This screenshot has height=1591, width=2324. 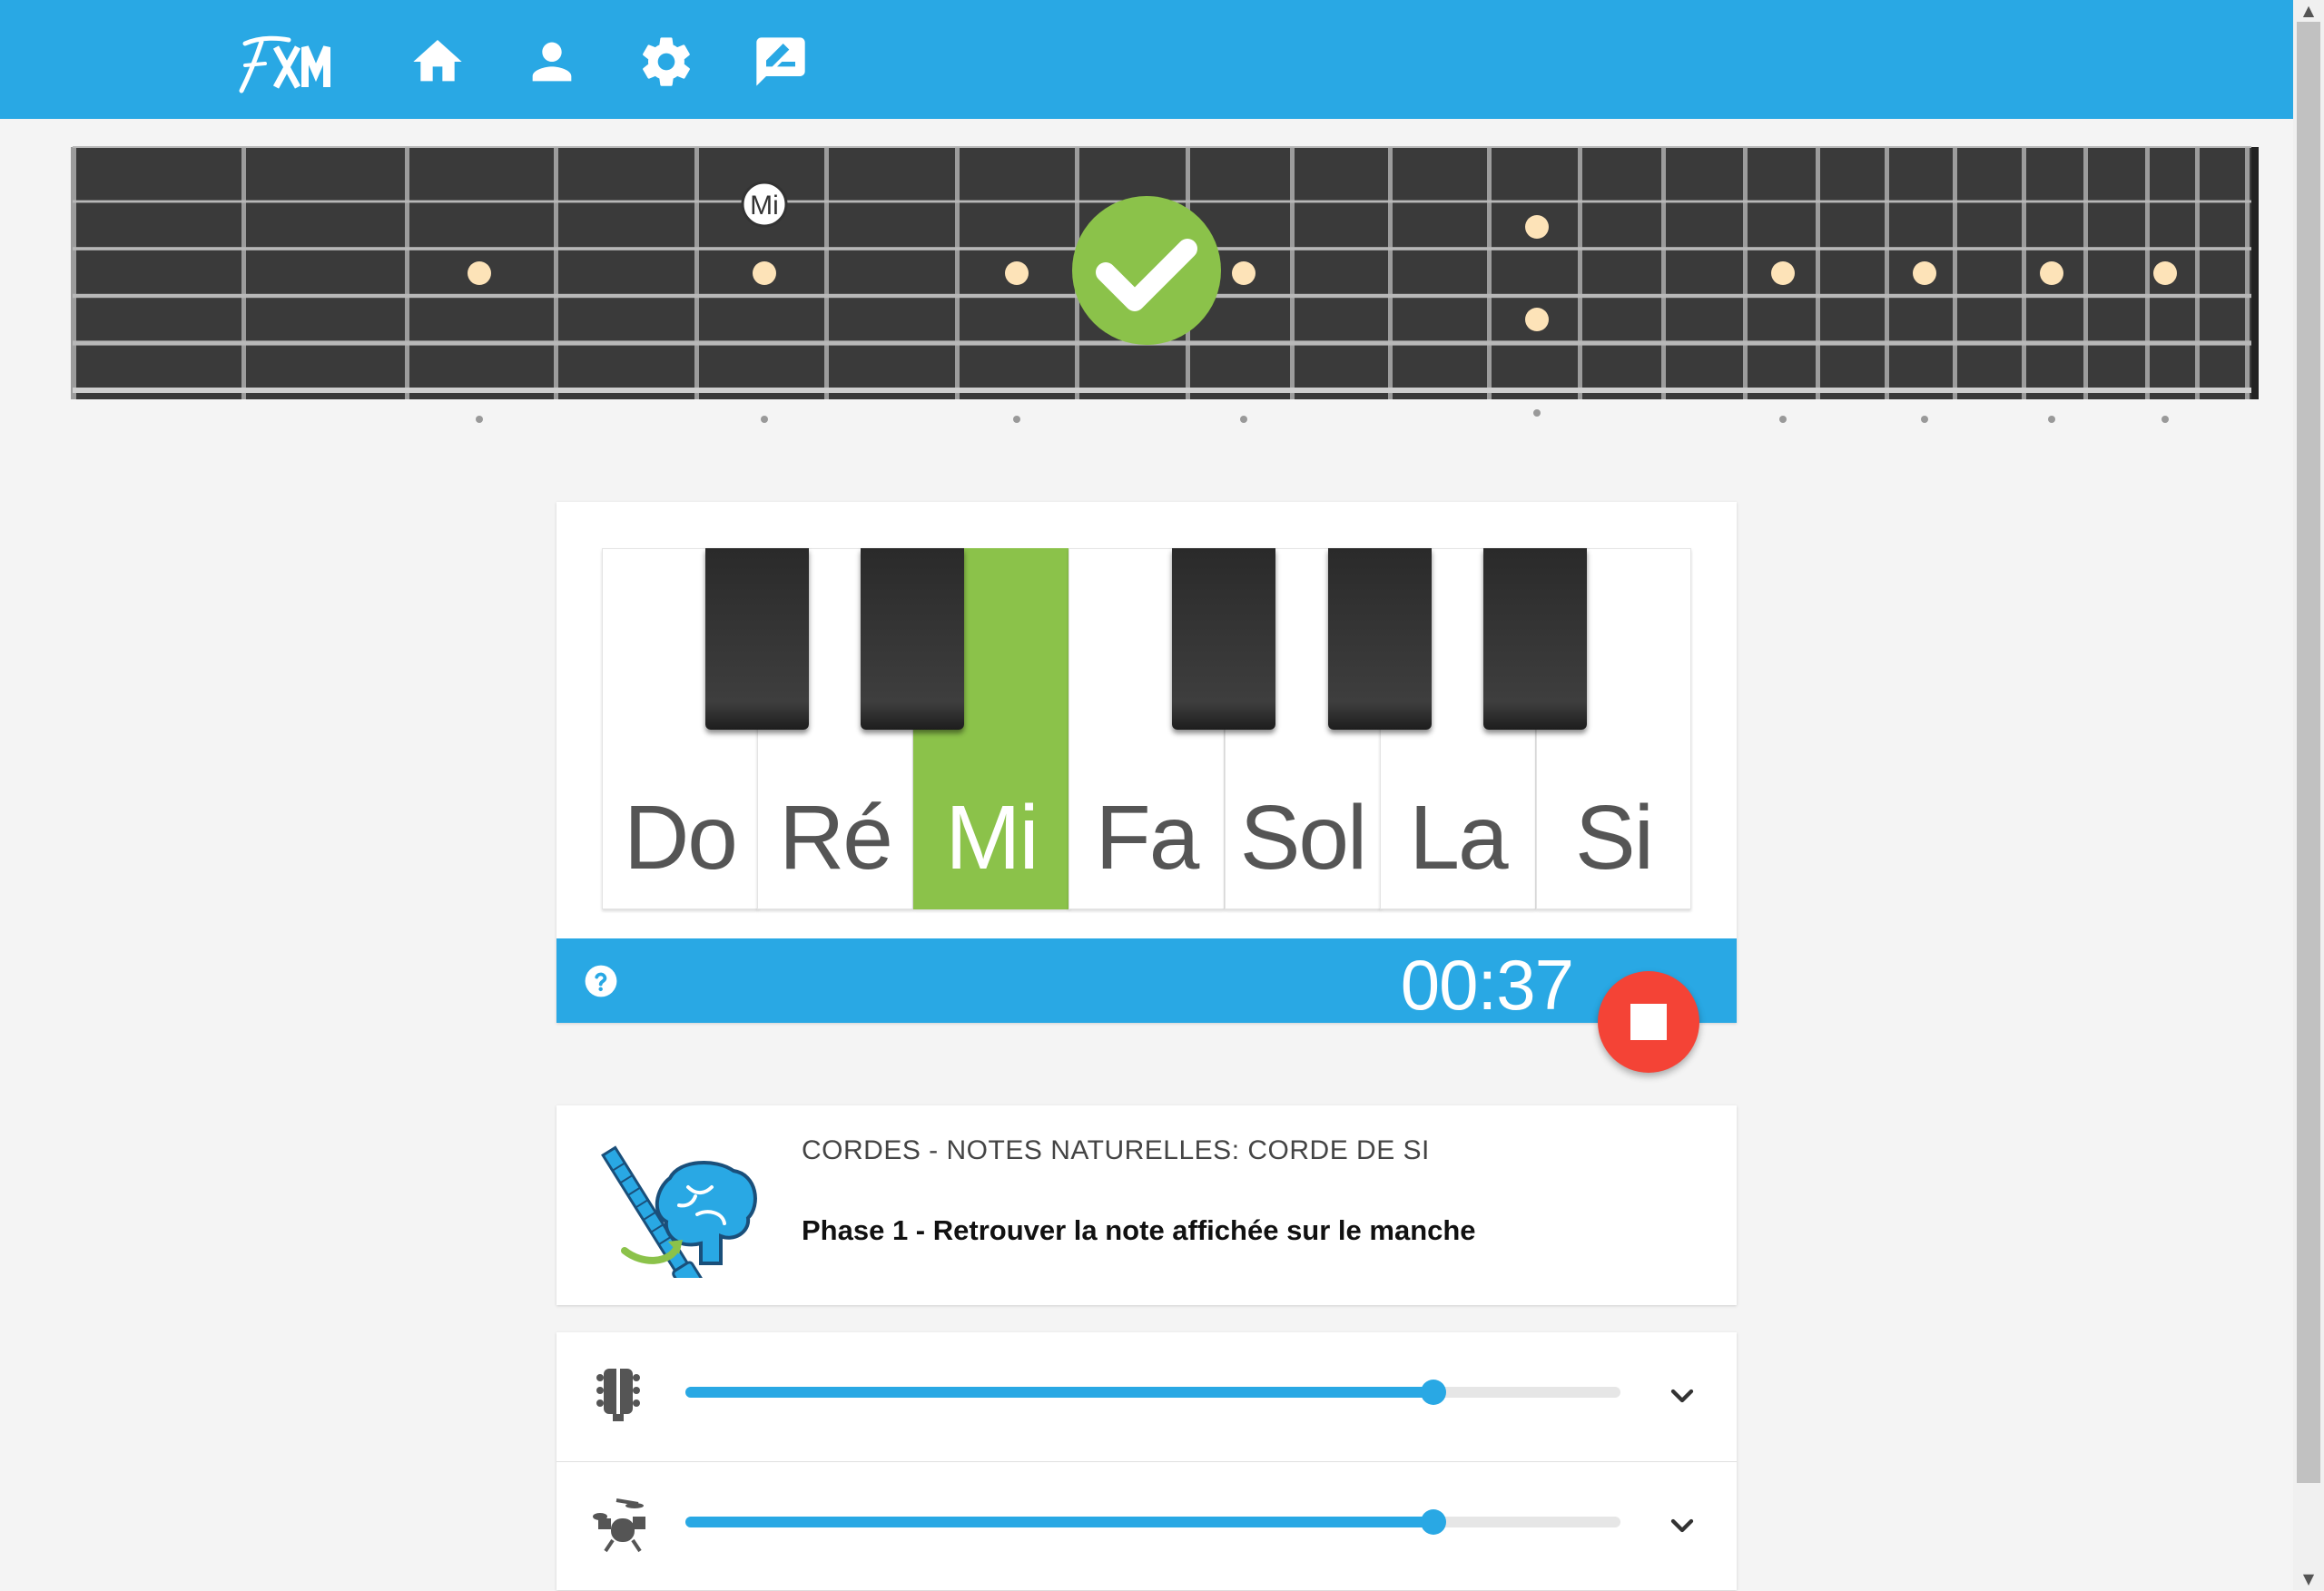 What do you see at coordinates (1059, 1393) in the screenshot?
I see `guitar-volume-fill` at bounding box center [1059, 1393].